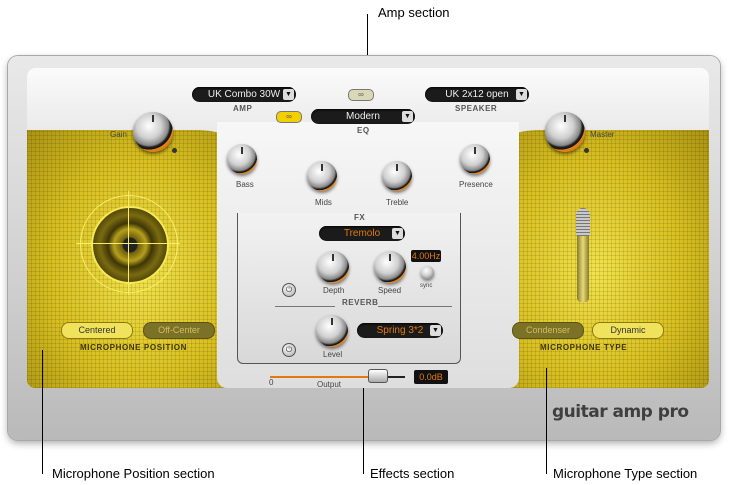 Image resolution: width=735 pixels, height=485 pixels. What do you see at coordinates (289, 290) in the screenshot?
I see `fx-power-button: ⏻` at bounding box center [289, 290].